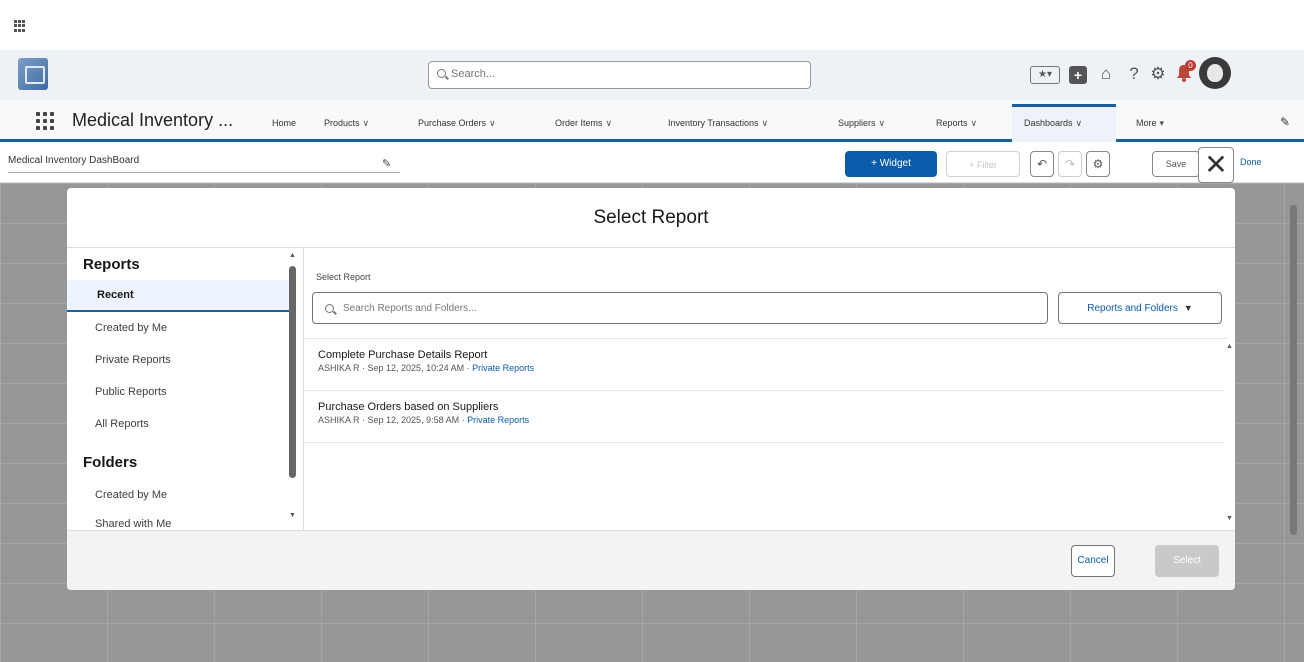 Image resolution: width=1304 pixels, height=662 pixels. I want to click on nav-item-inventory-transactions: Inventory Transactions ∨, so click(718, 123).